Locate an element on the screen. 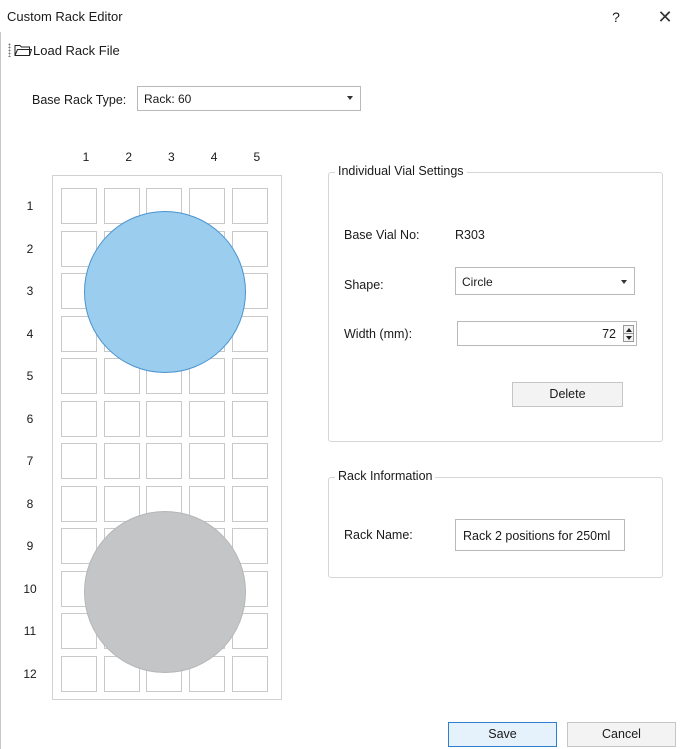 Image resolution: width=683 pixels, height=749 pixels. width-label: Width (mm): is located at coordinates (378, 334).